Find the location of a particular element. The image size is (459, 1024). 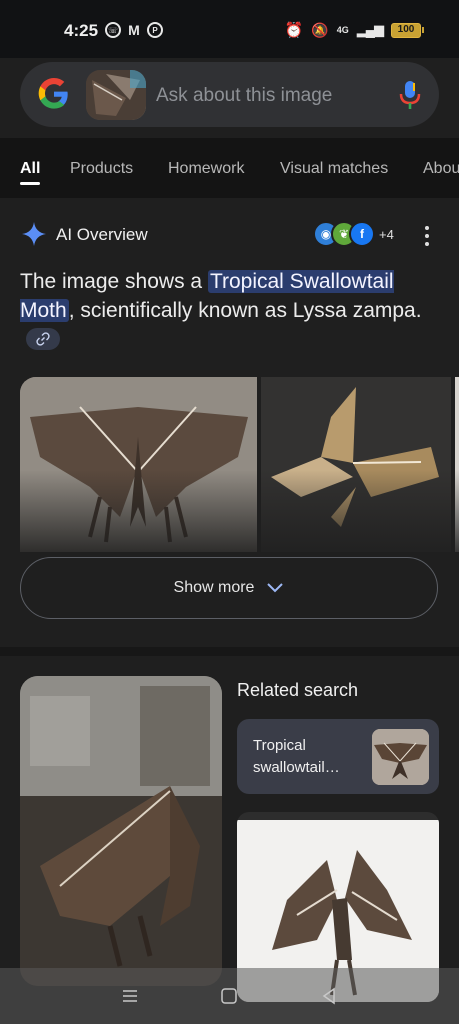

pinterest-icon: P is located at coordinates (155, 30).